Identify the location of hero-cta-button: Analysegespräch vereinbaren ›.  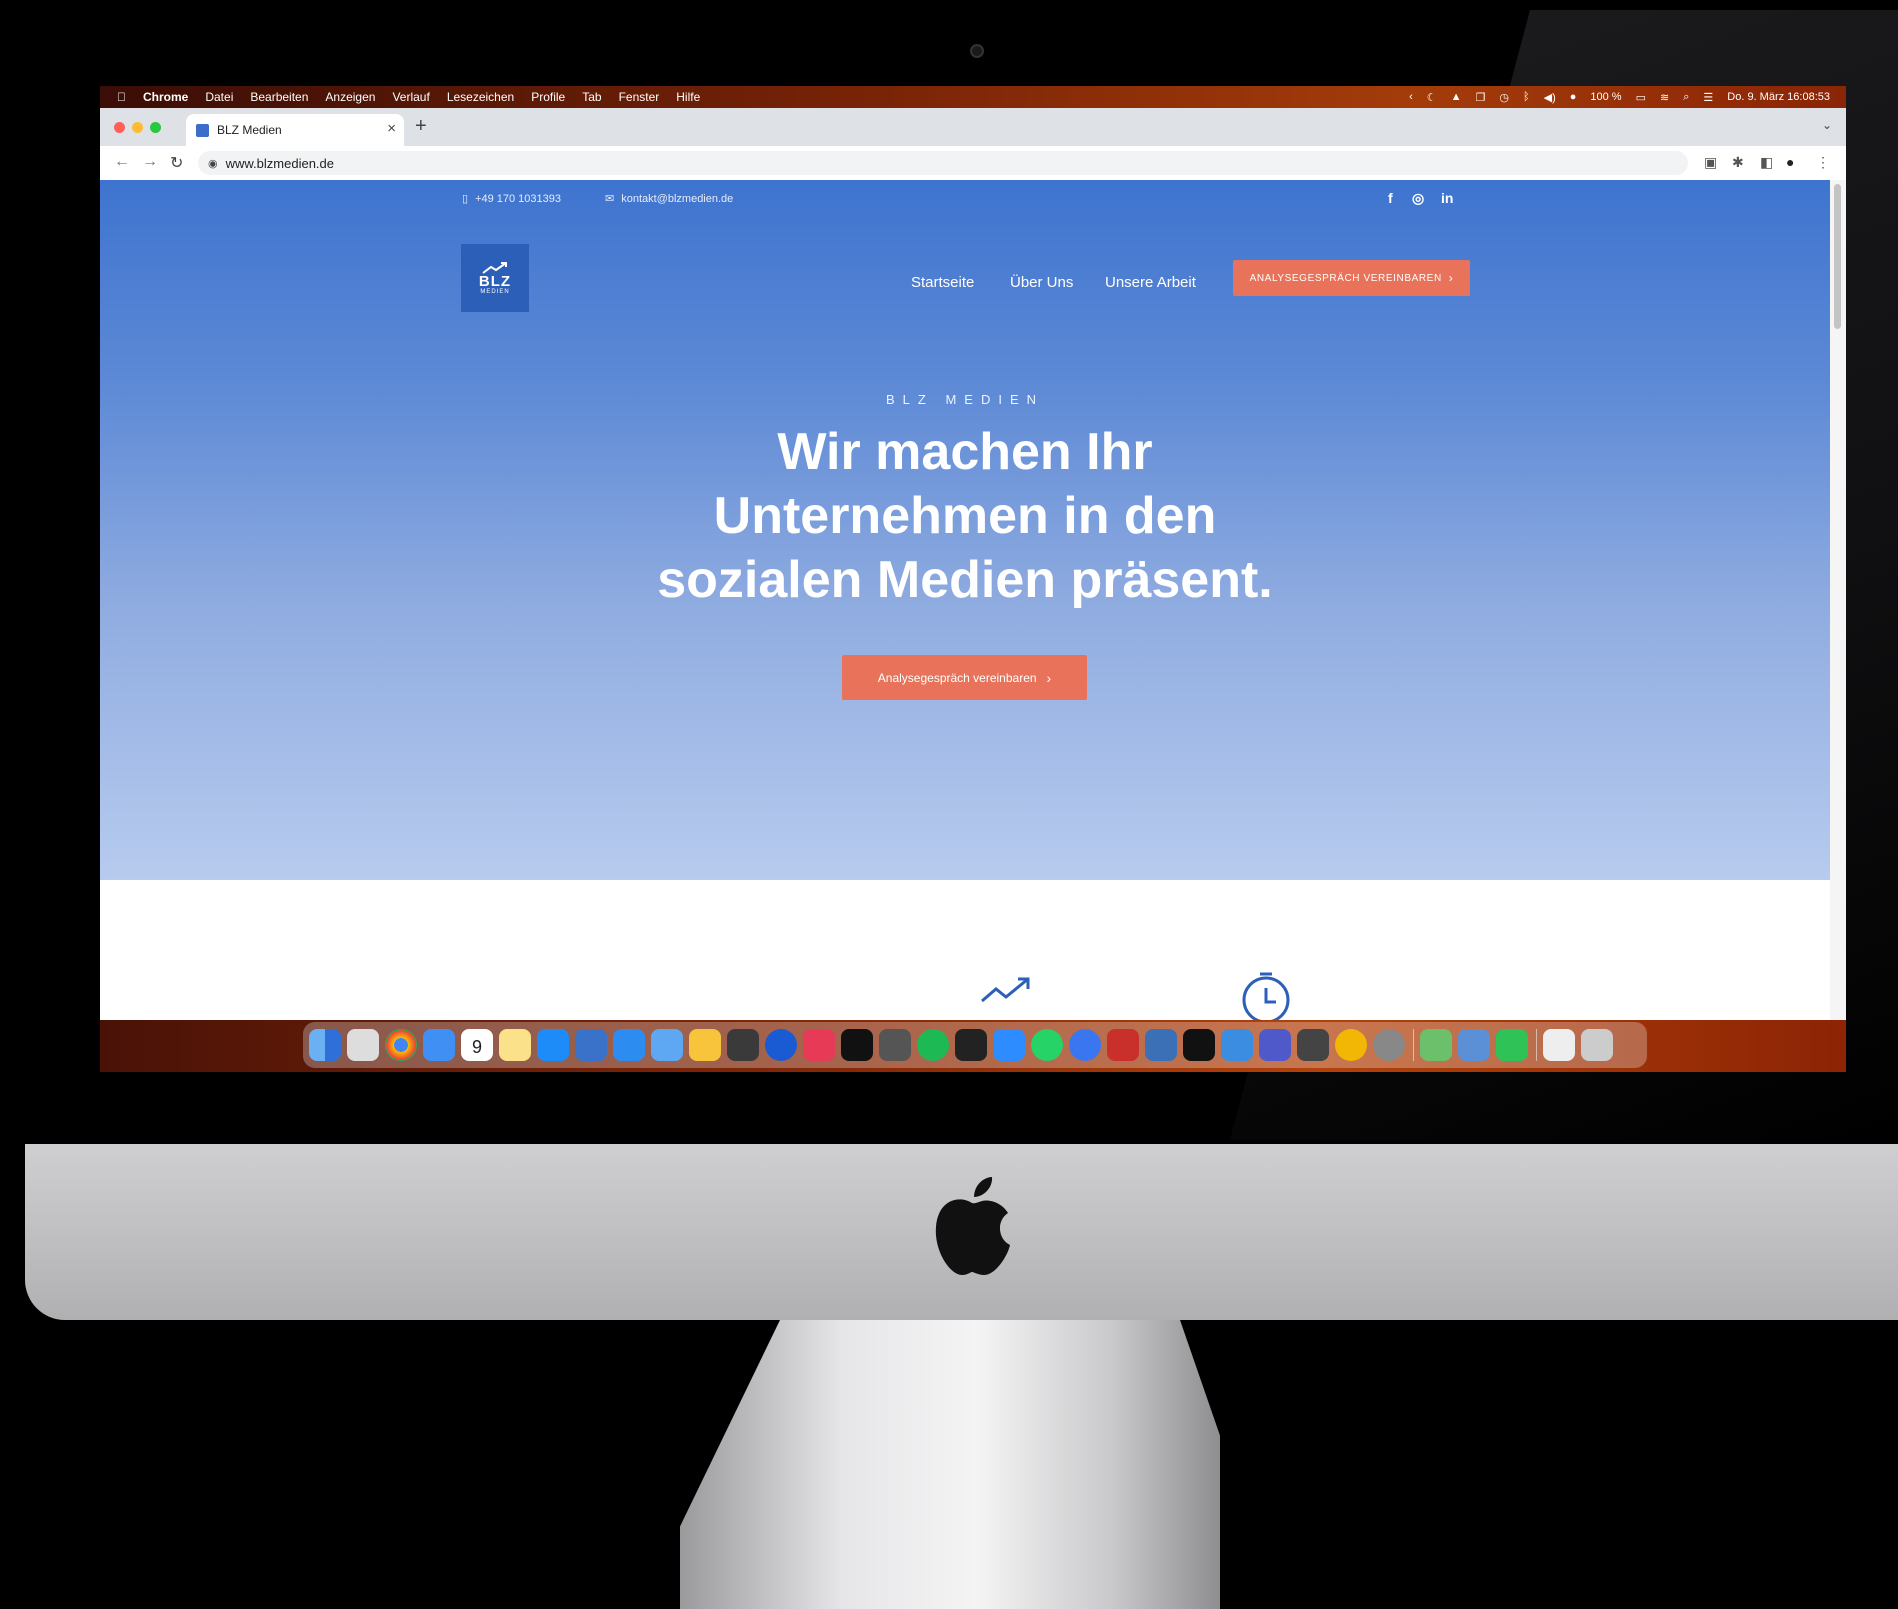
(964, 677).